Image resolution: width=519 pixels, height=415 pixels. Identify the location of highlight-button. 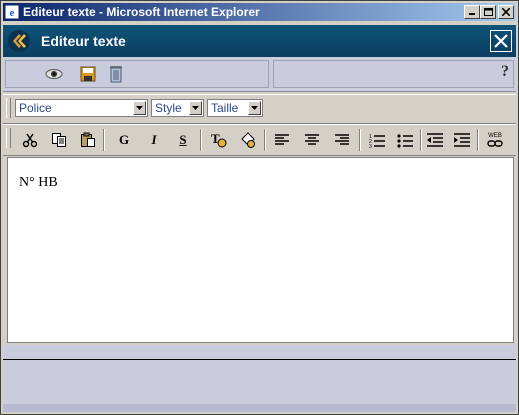
(248, 140).